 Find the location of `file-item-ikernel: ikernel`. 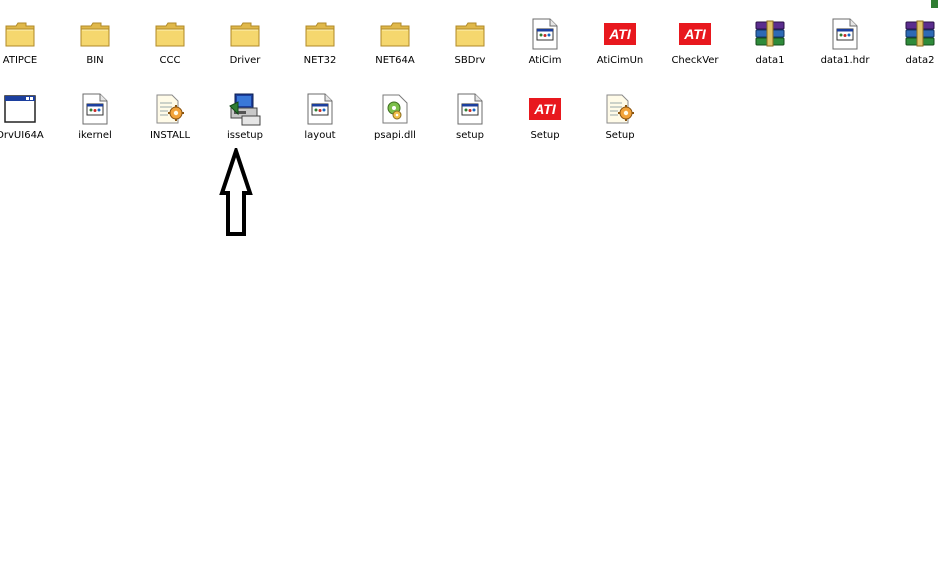

file-item-ikernel: ikernel is located at coordinates (95, 126).